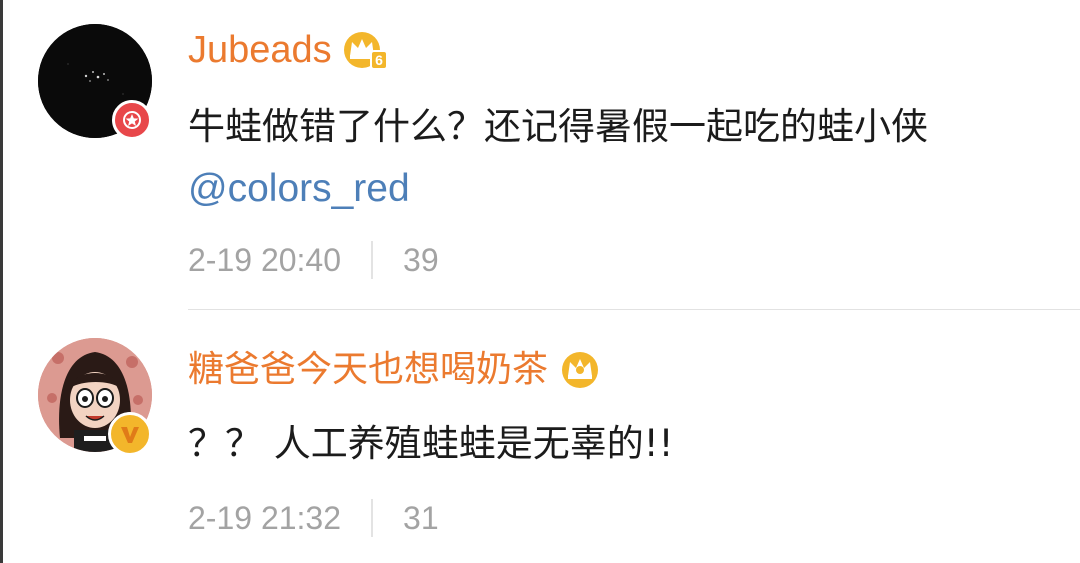 The image size is (1080, 563). I want to click on mention-link: @colors_red, so click(299, 188).